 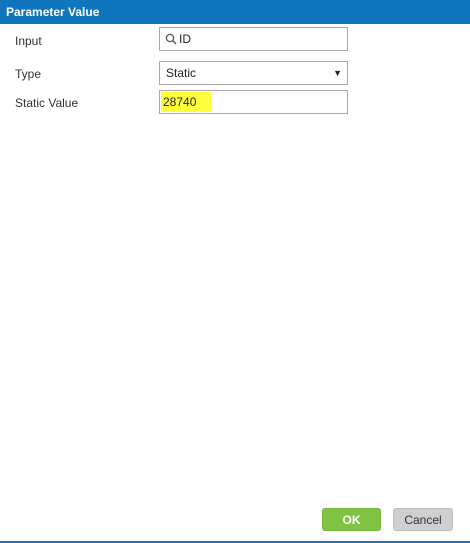 I want to click on input-value: ID, so click(x=185, y=39).